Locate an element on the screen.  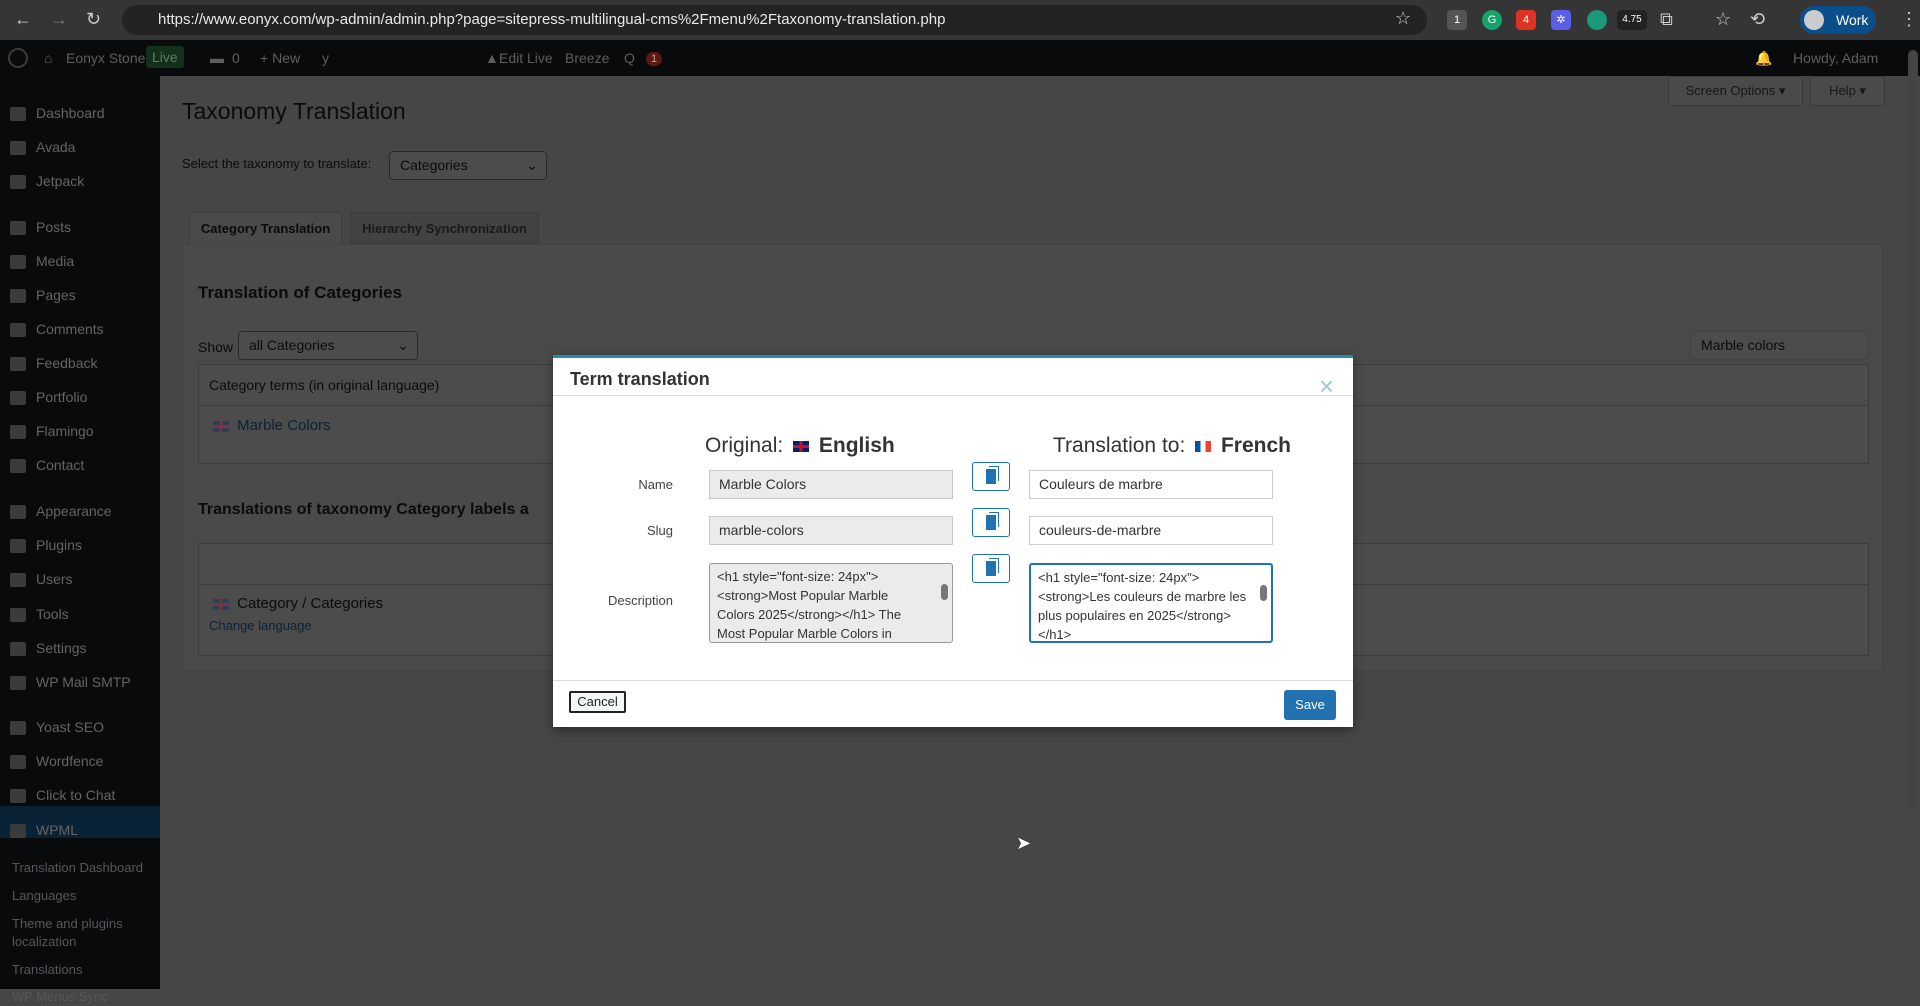
screen-options-button: Screen Options ▾ is located at coordinates (1735, 91).